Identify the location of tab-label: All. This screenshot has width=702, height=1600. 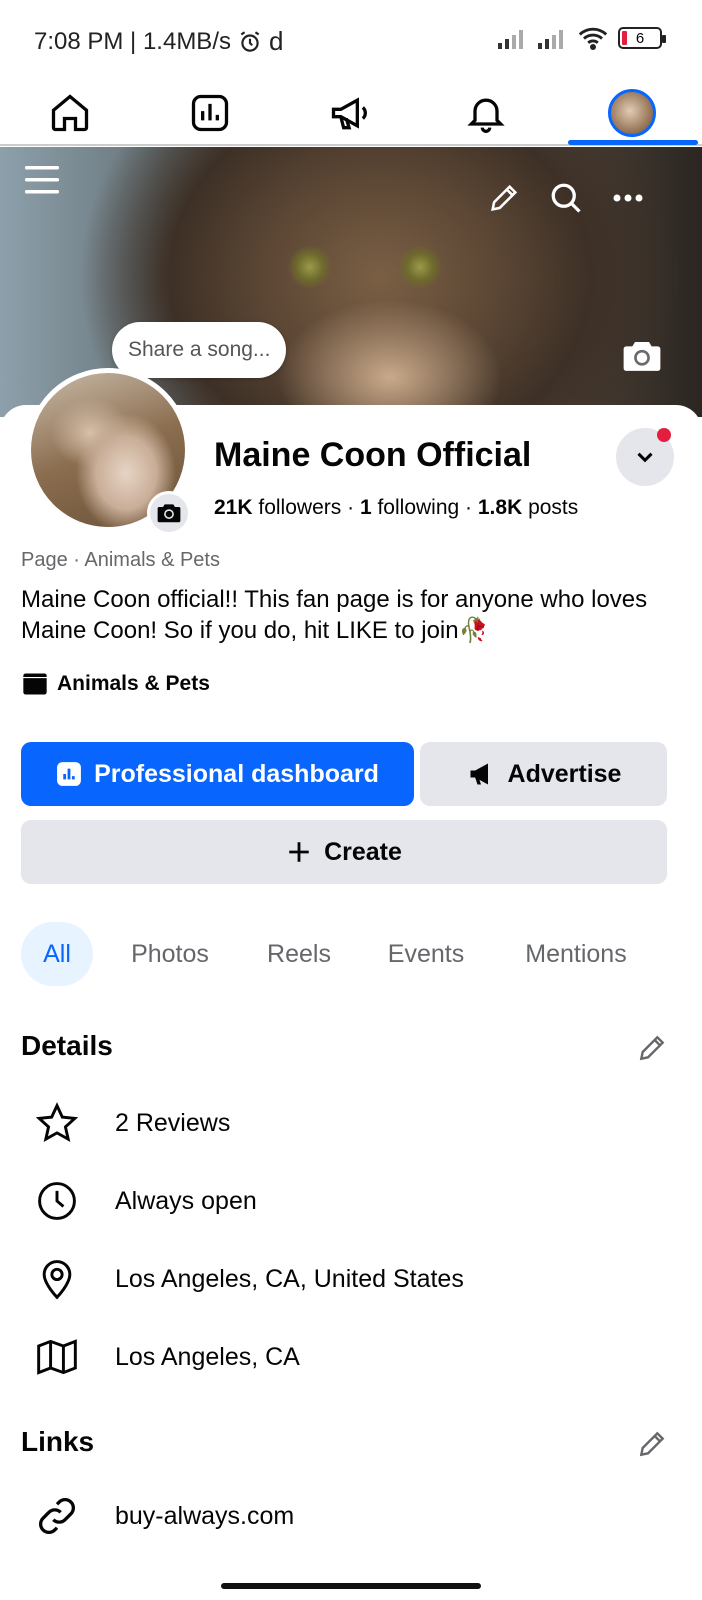
(57, 953).